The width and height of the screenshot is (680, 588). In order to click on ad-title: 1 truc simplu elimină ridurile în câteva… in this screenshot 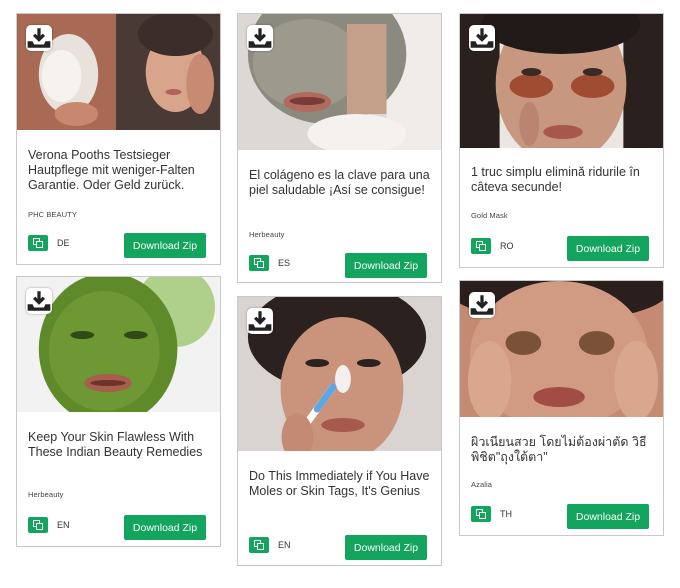, I will do `click(562, 180)`.